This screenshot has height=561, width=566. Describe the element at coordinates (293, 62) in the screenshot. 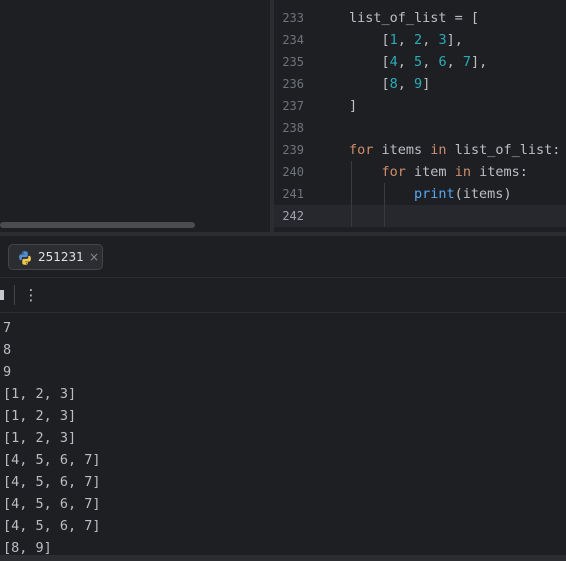

I see `line-number: 235` at that location.